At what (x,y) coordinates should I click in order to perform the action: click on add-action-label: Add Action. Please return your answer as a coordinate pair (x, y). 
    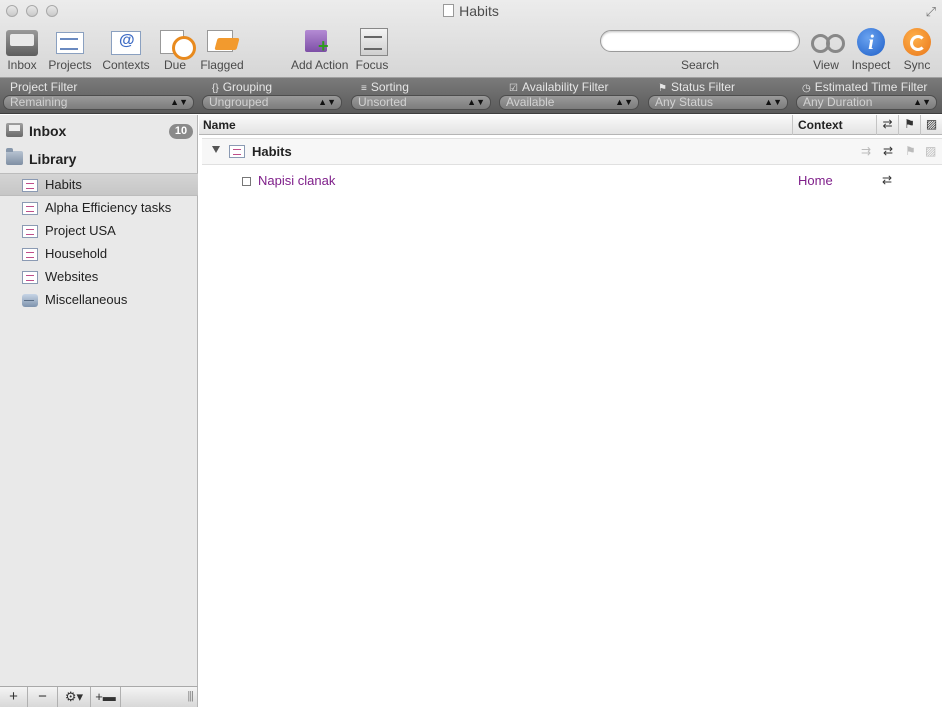
    Looking at the image, I should click on (320, 65).